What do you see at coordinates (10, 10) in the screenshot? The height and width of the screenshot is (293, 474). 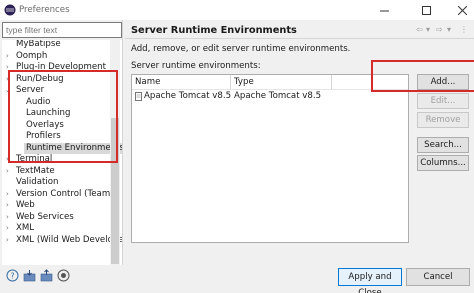 I see `eclipse-app-icon` at bounding box center [10, 10].